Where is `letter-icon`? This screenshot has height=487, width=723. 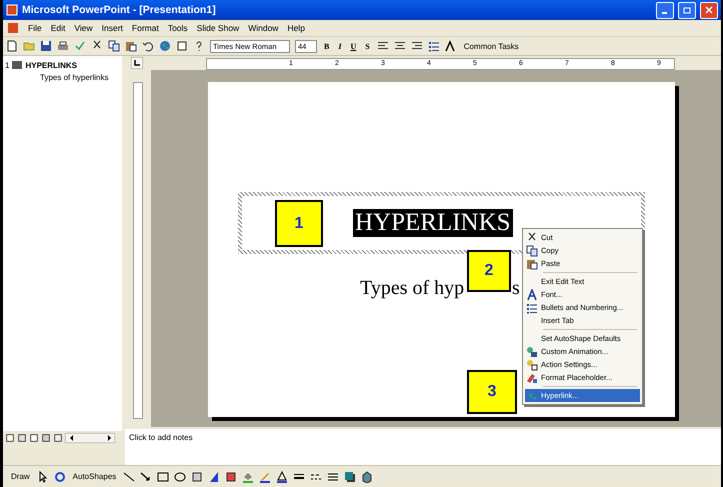
letter-icon is located at coordinates (532, 294).